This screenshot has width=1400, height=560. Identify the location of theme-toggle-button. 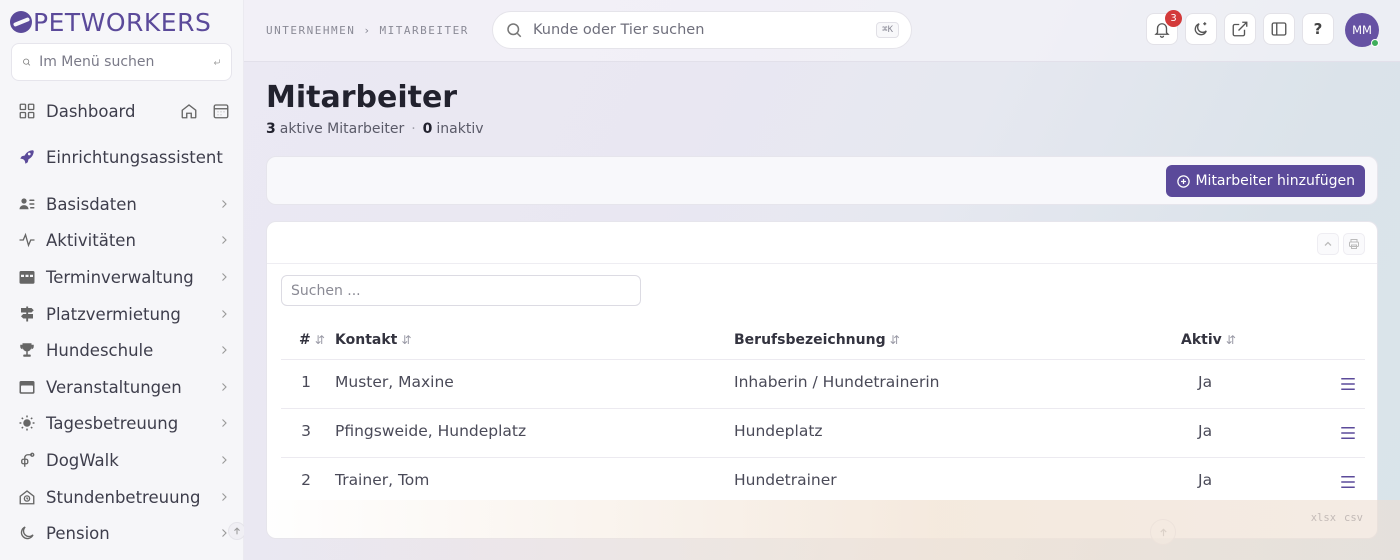
(1201, 29).